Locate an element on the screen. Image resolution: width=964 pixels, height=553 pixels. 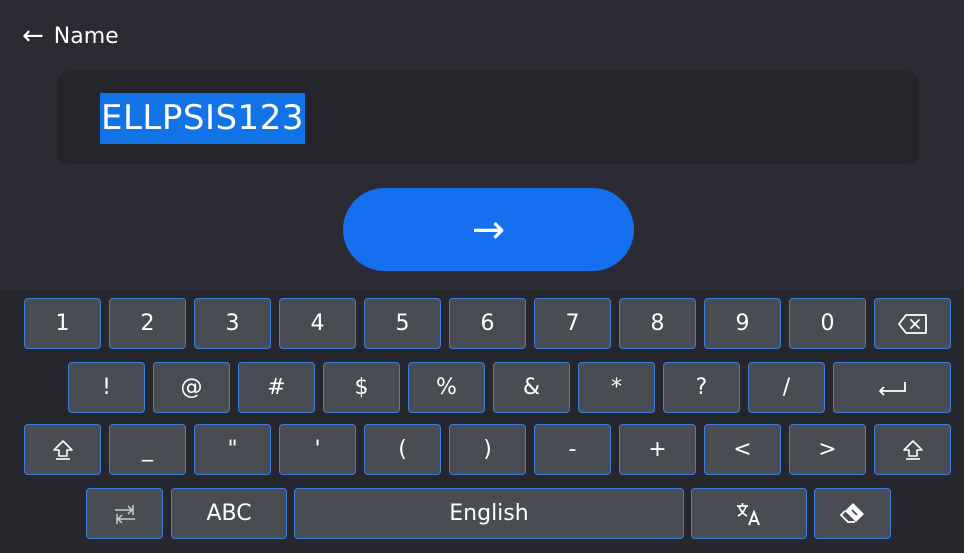
translate-icon is located at coordinates (749, 514).